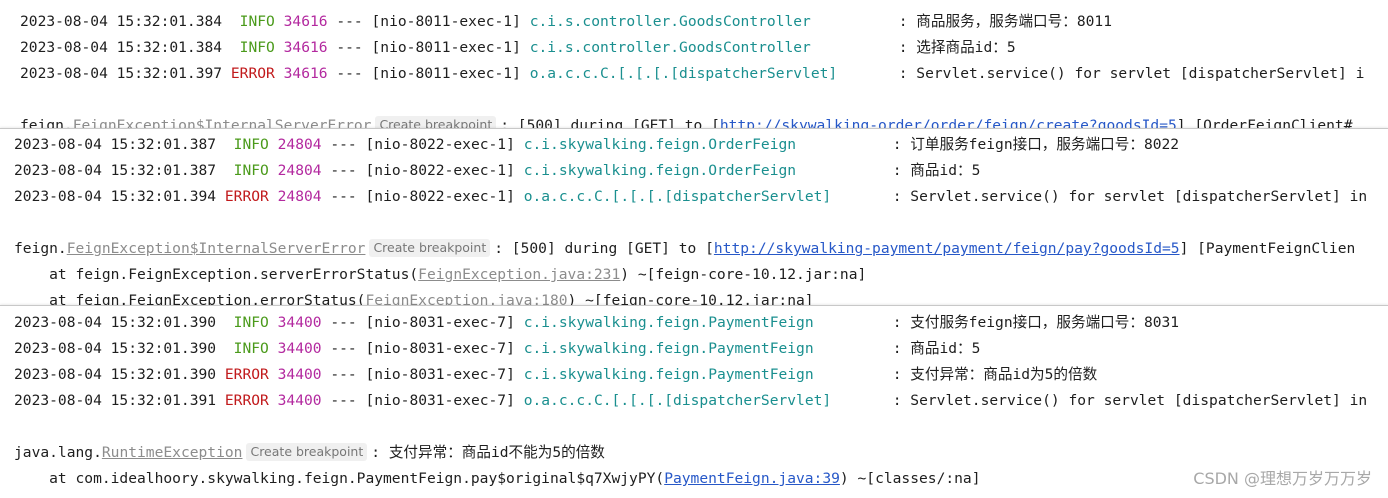  Describe the element at coordinates (121, 73) in the screenshot. I see `log-timestamp: 2023-08-04 15:32:01.397` at that location.